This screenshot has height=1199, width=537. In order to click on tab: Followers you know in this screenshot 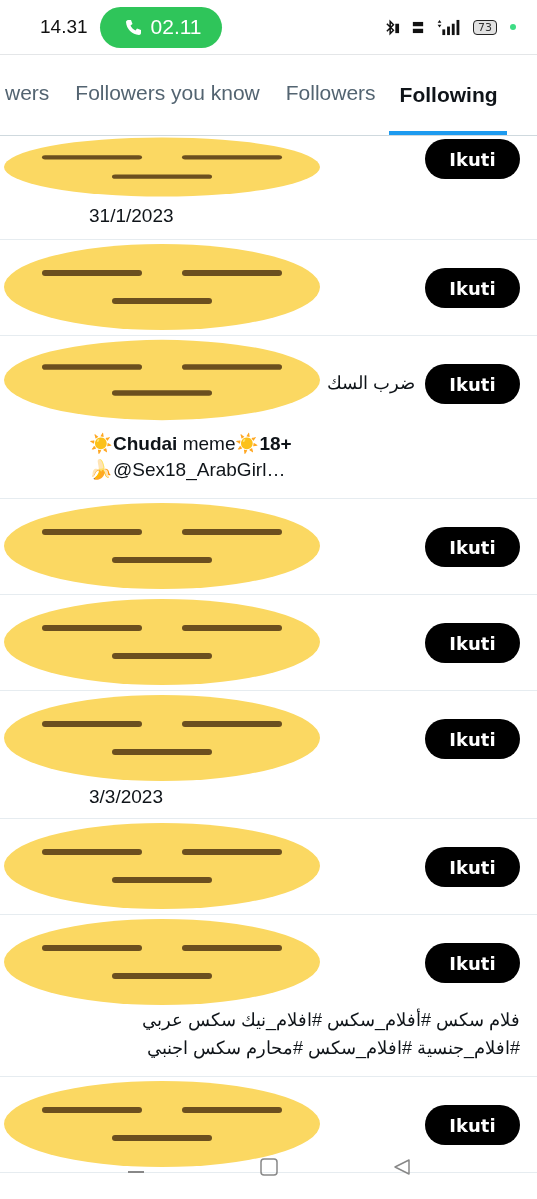, I will do `click(167, 108)`.